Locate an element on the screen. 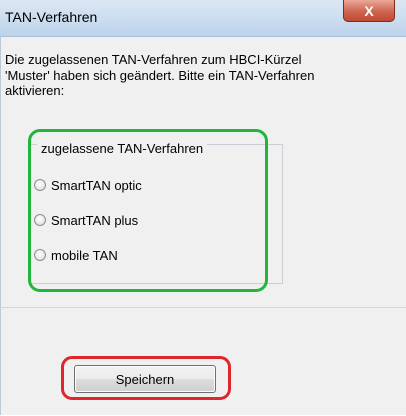 Image resolution: width=406 pixels, height=416 pixels. radio-mobile-tan: mobile TAN is located at coordinates (76, 255).